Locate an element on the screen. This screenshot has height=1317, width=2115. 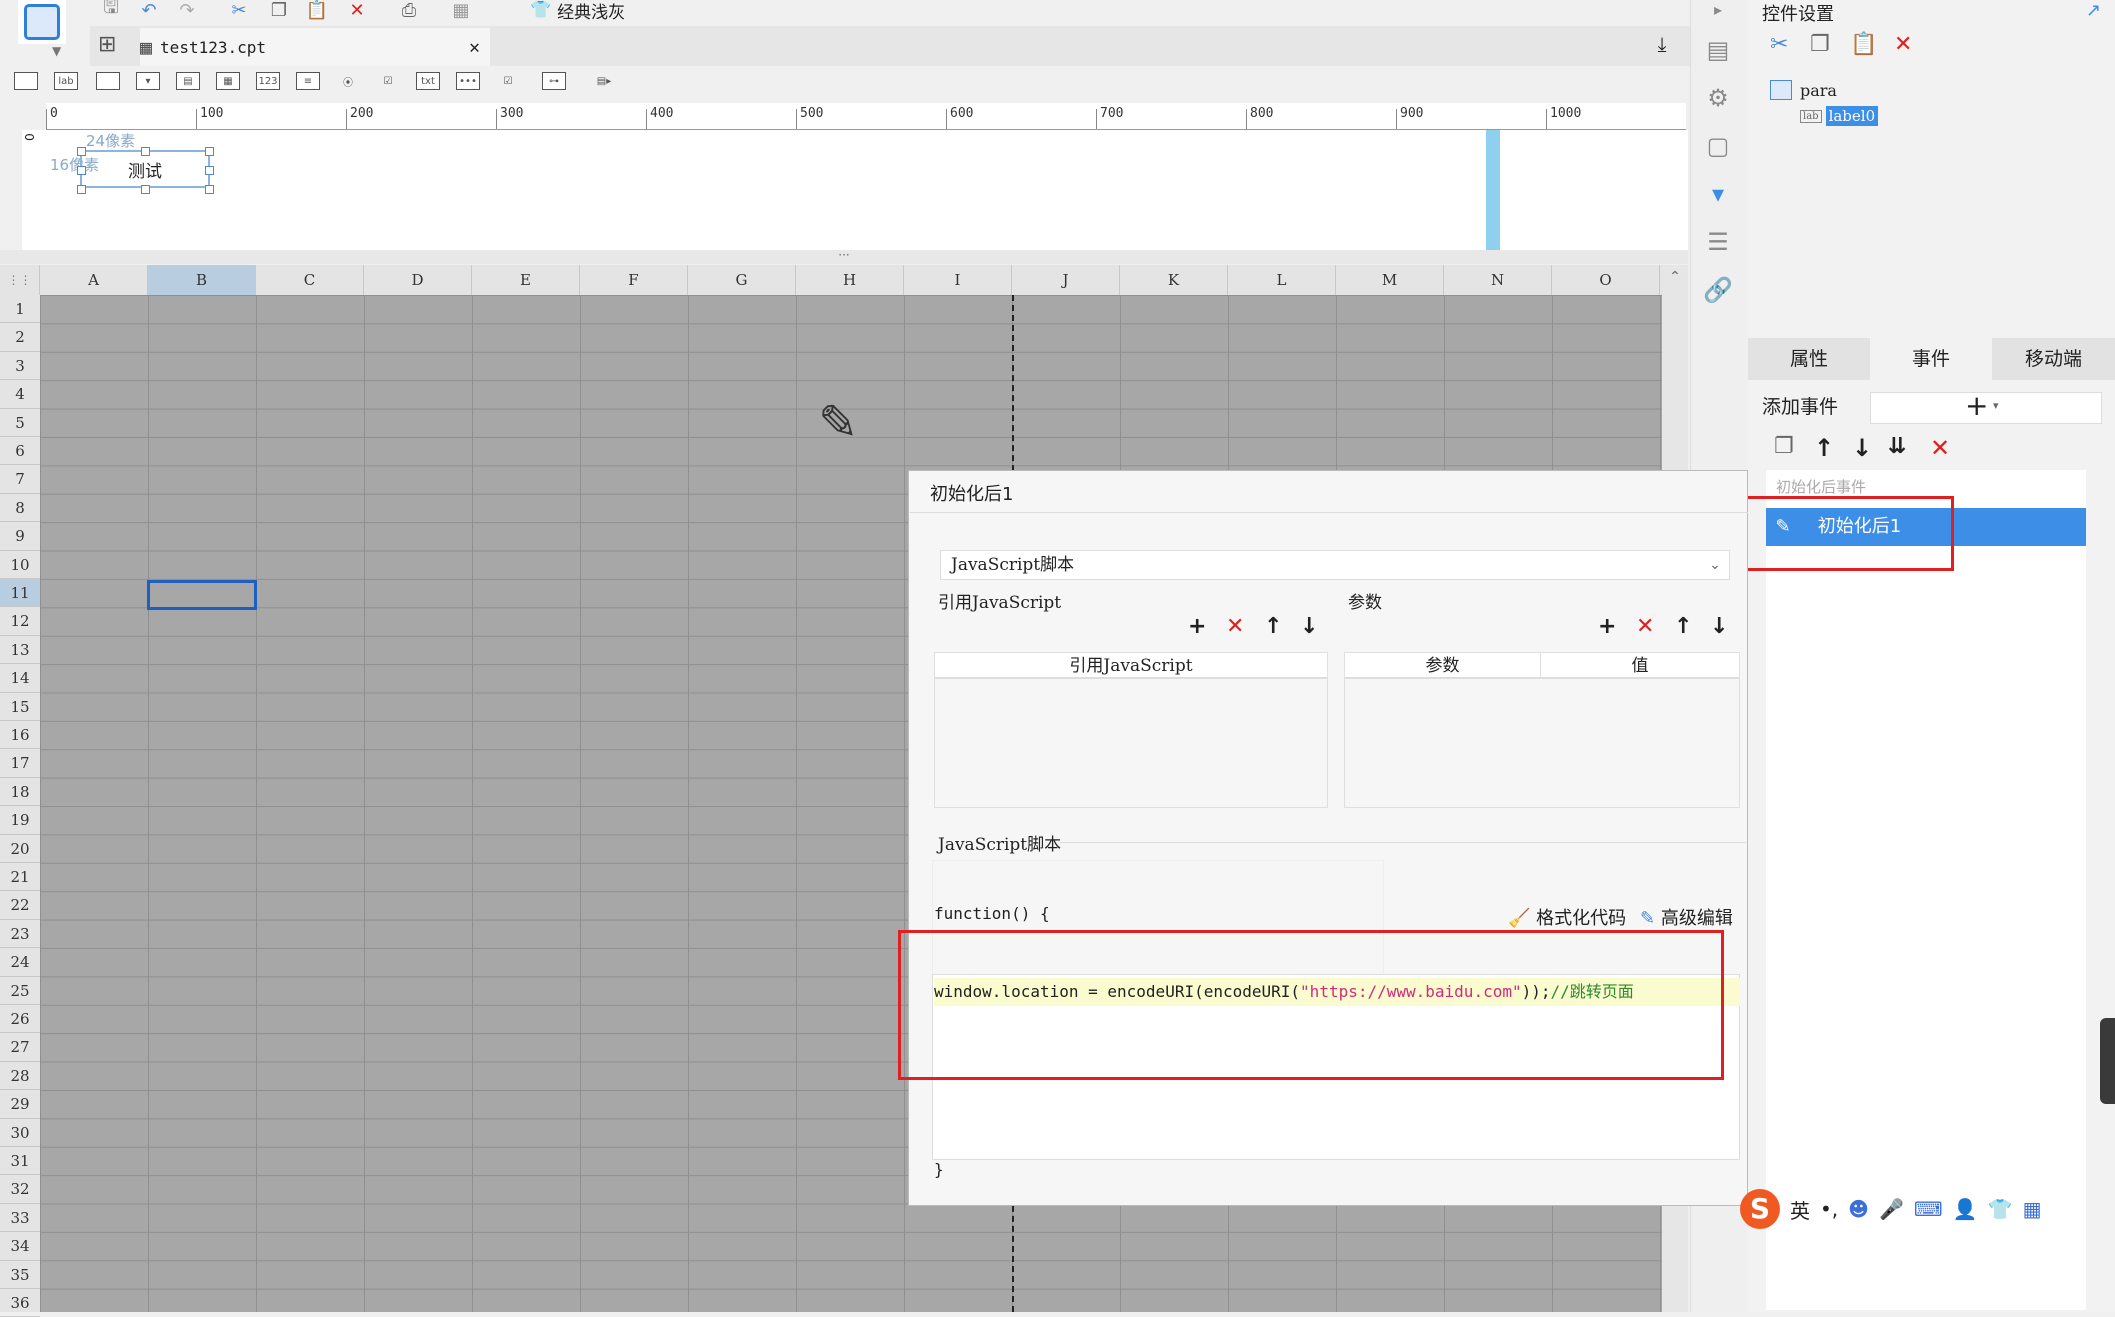
redo-icon: ↷ is located at coordinates (187, 10).